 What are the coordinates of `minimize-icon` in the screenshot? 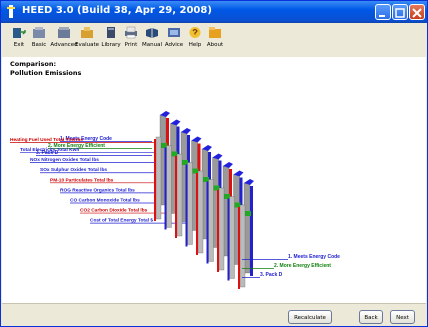 It's located at (382, 16).